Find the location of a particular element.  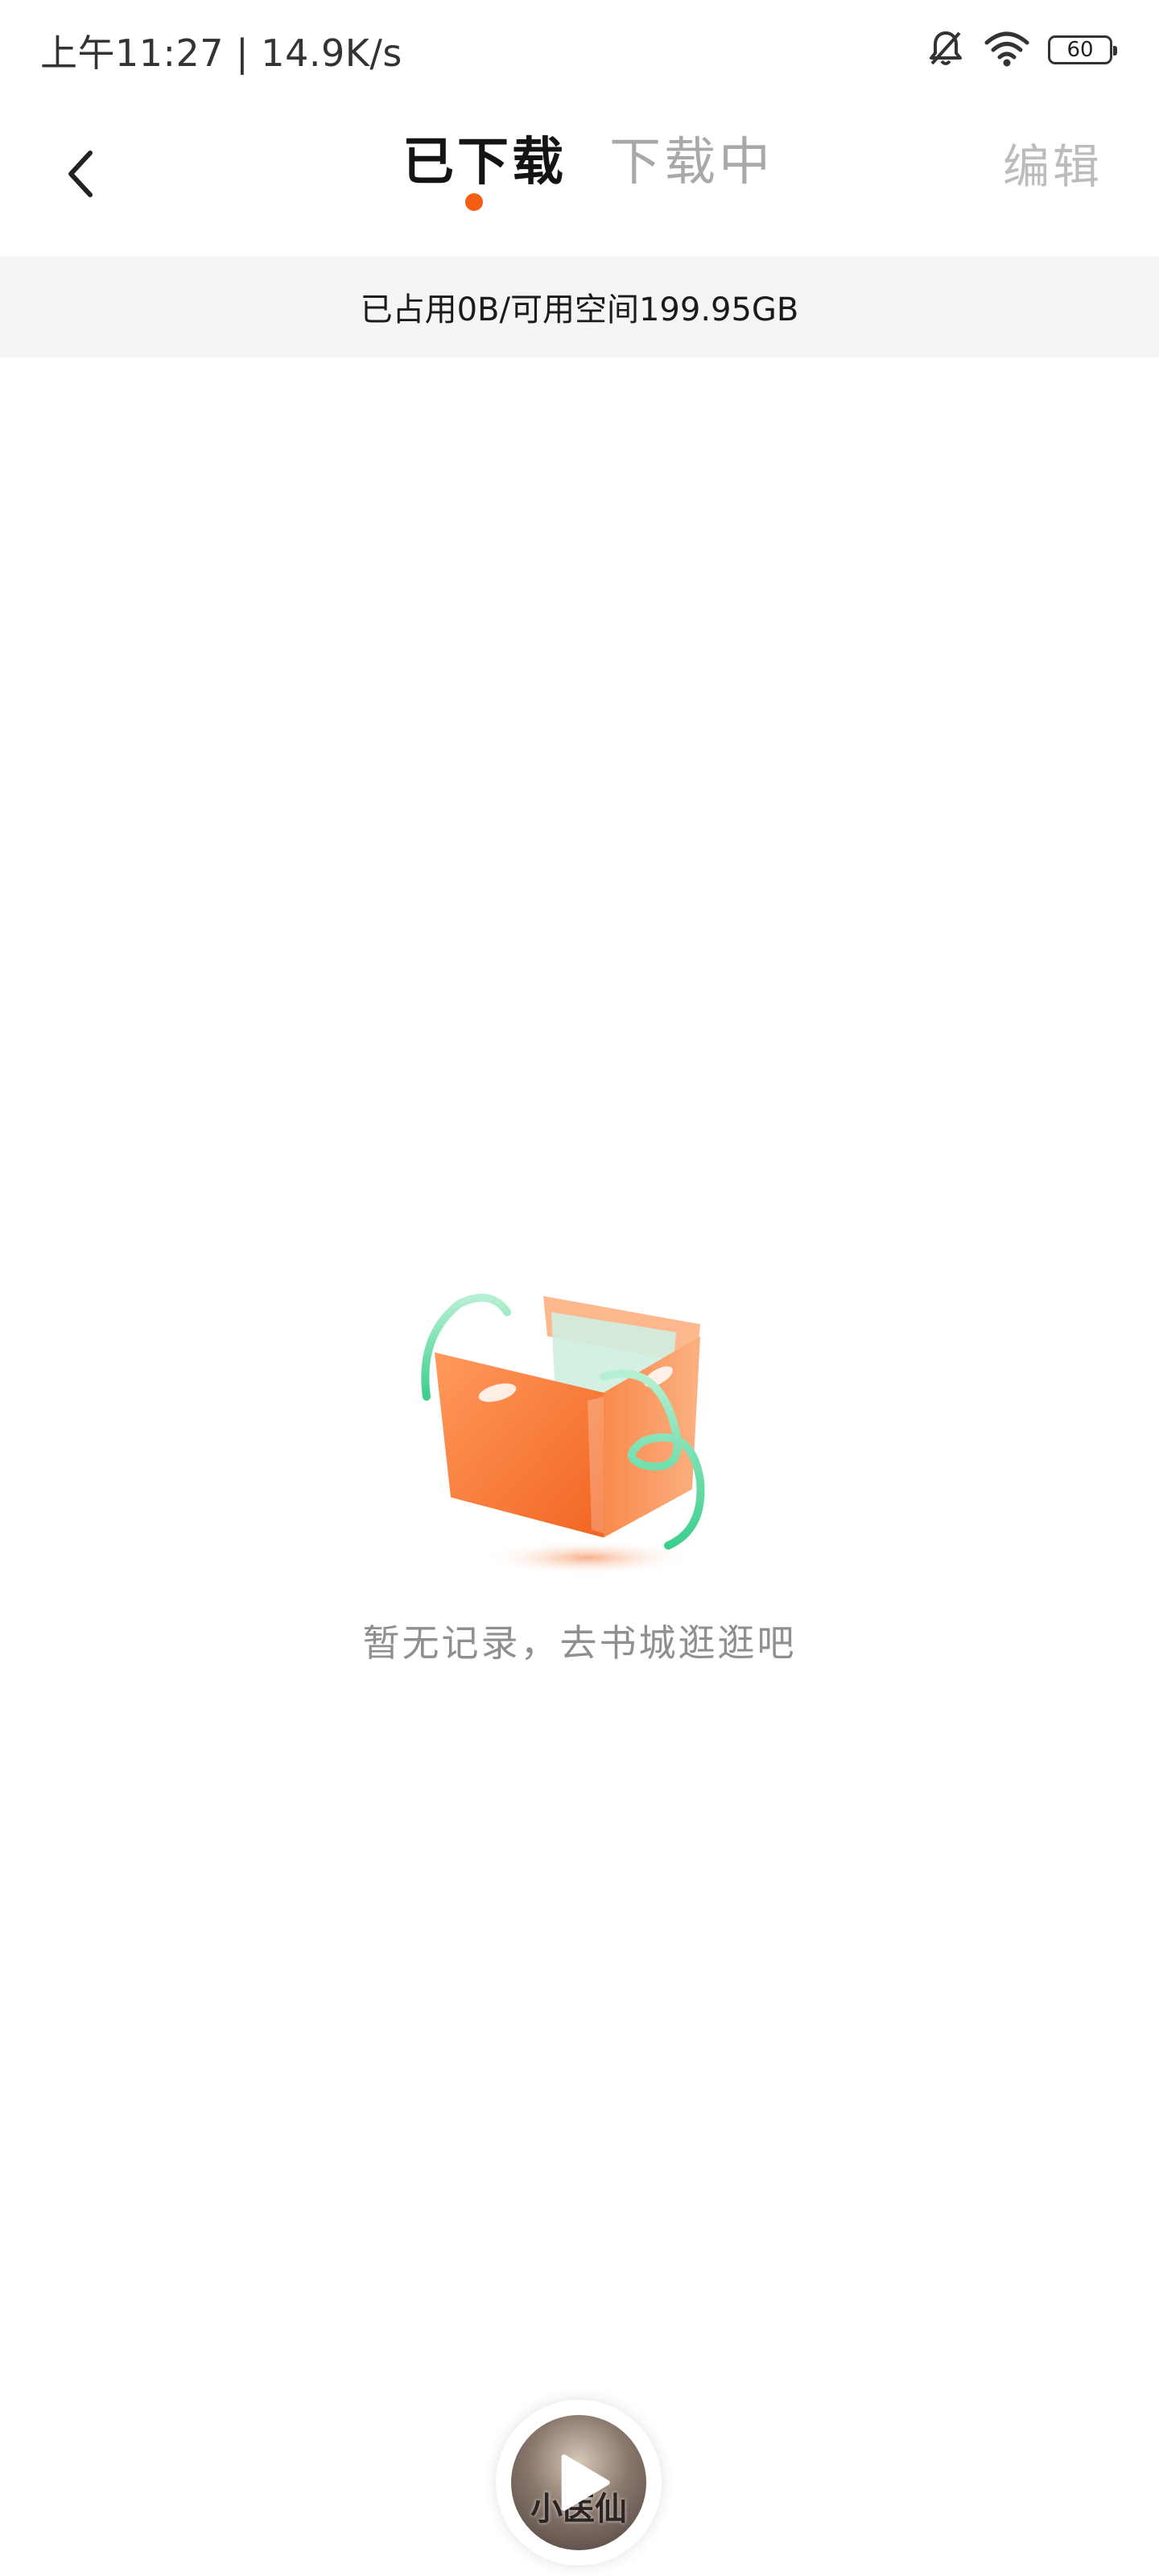

battery-icon: 60 is located at coordinates (1082, 49).